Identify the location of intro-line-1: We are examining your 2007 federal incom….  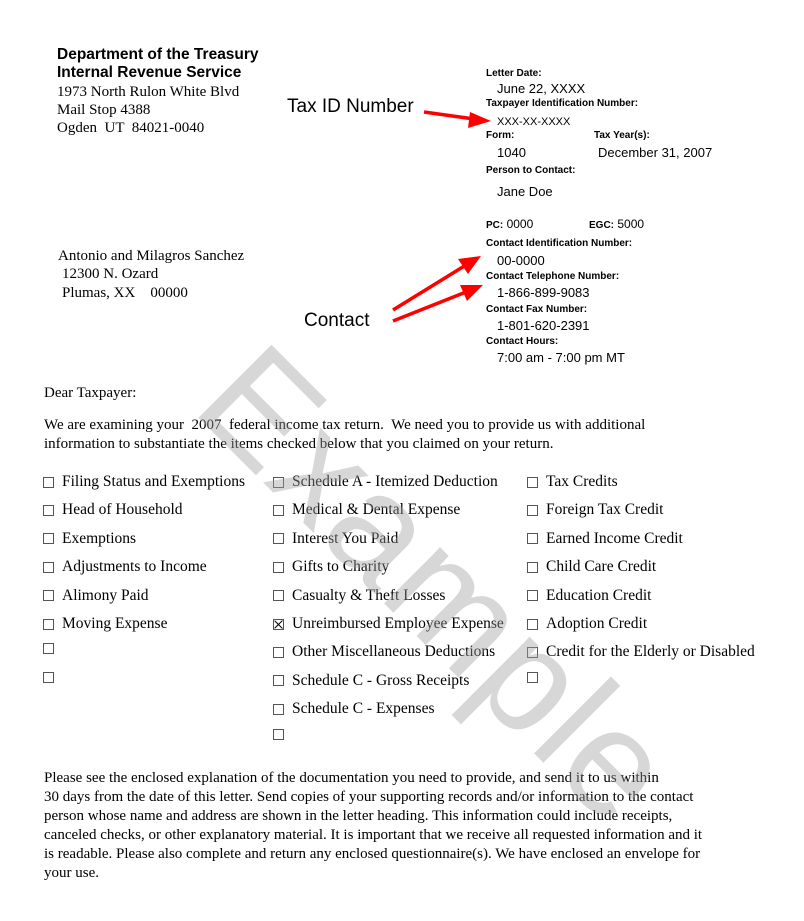
(345, 425).